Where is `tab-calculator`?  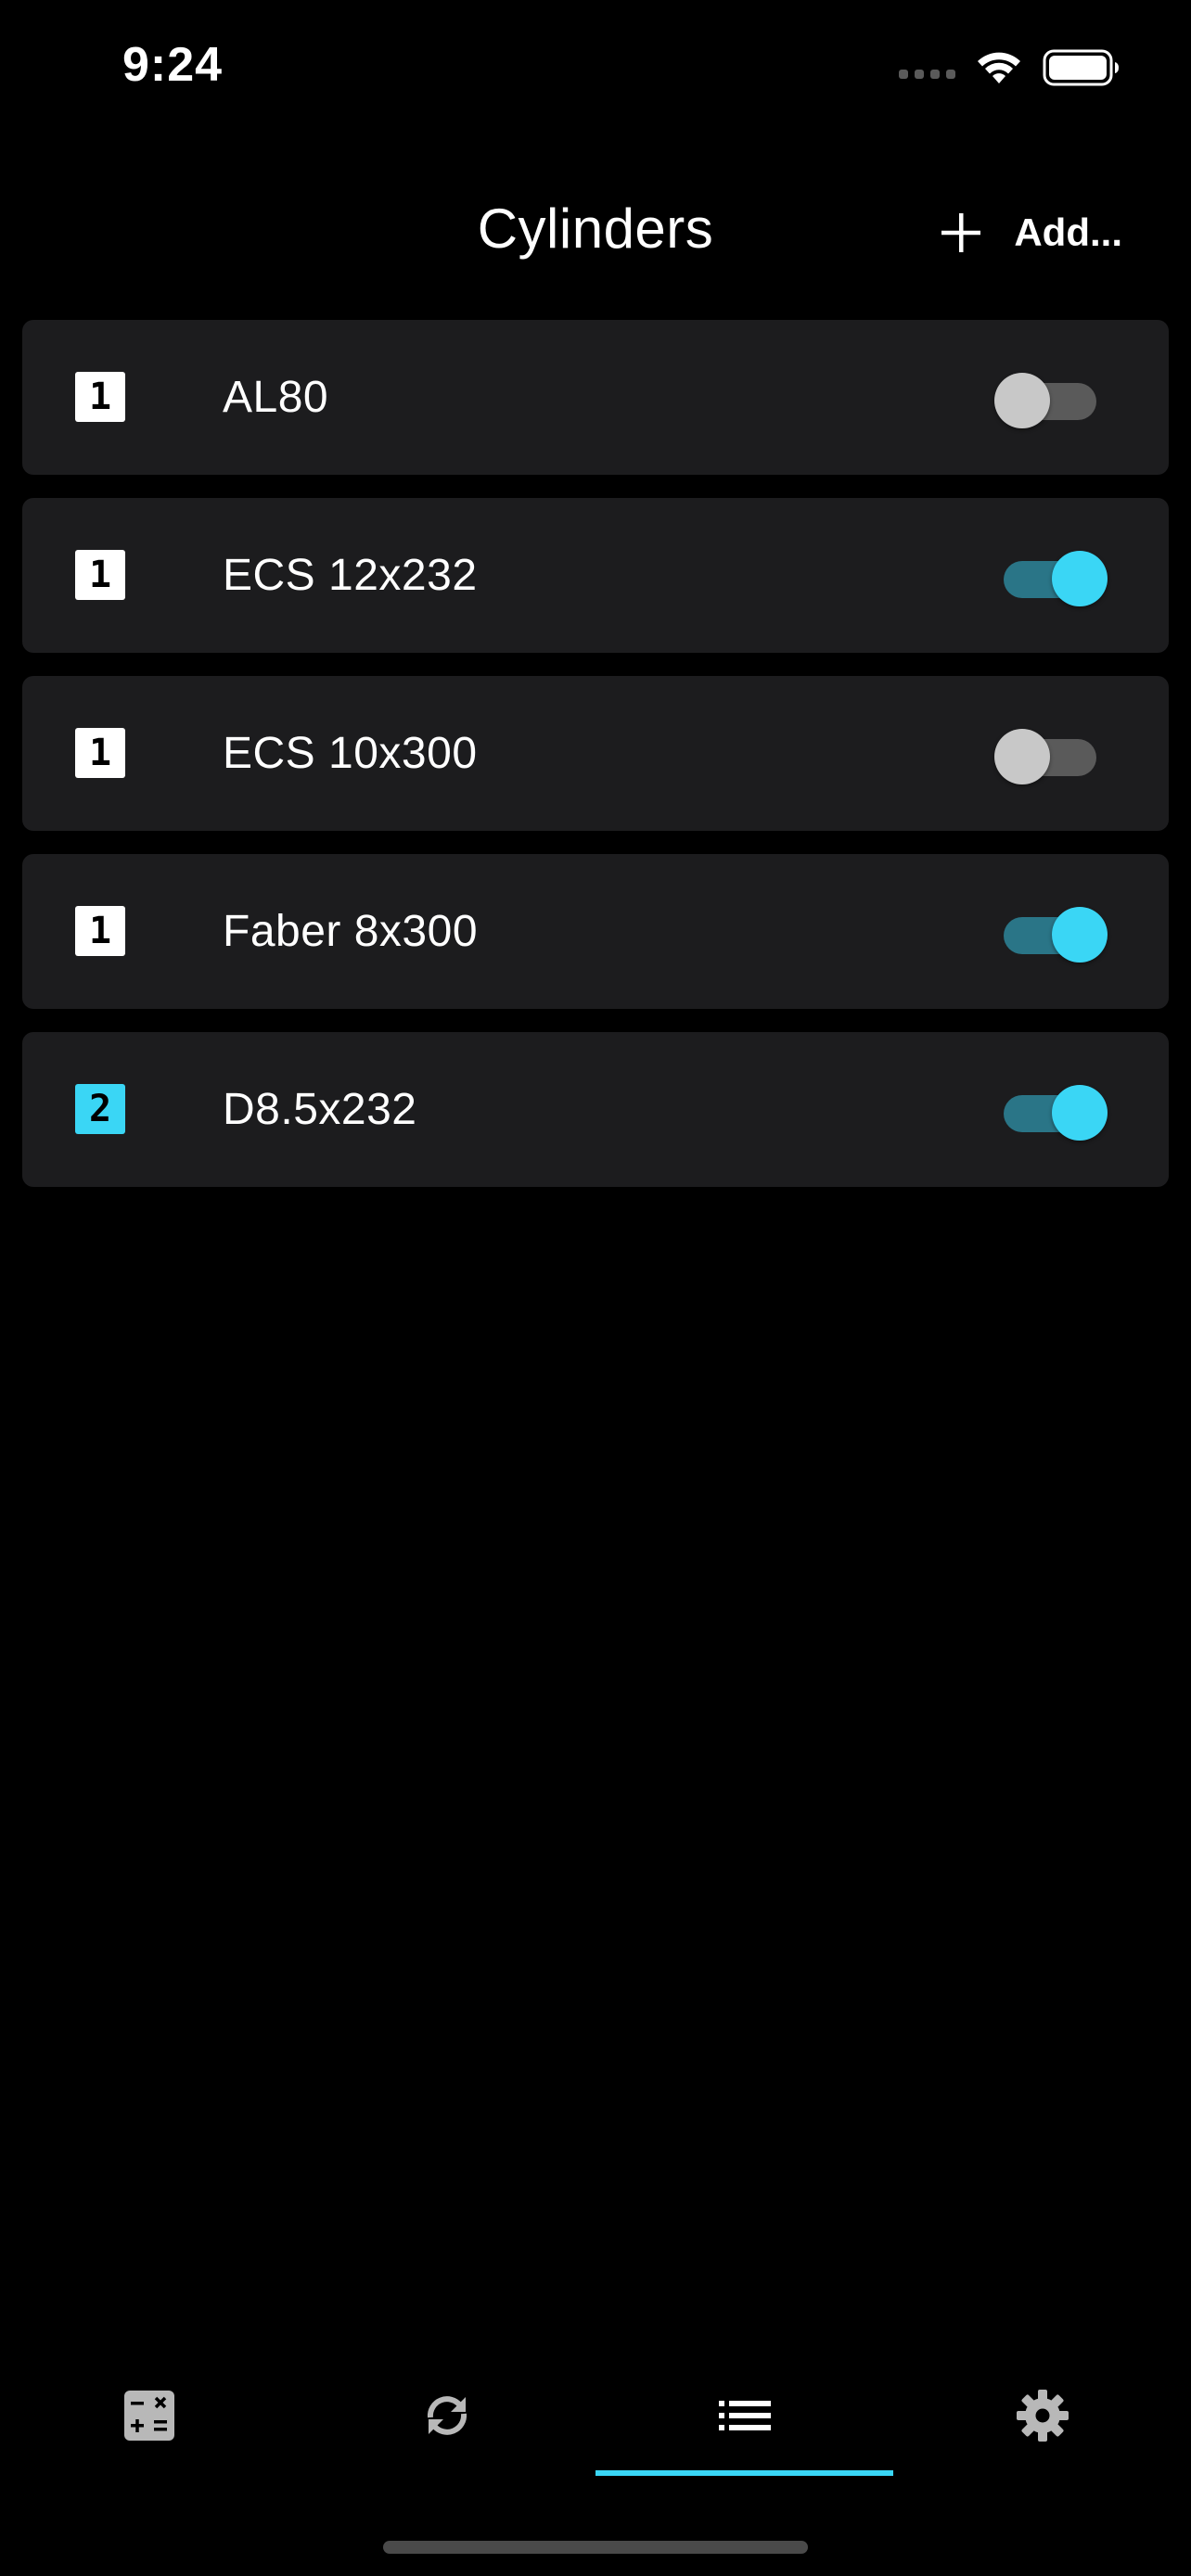
tab-calculator is located at coordinates (149, 2415).